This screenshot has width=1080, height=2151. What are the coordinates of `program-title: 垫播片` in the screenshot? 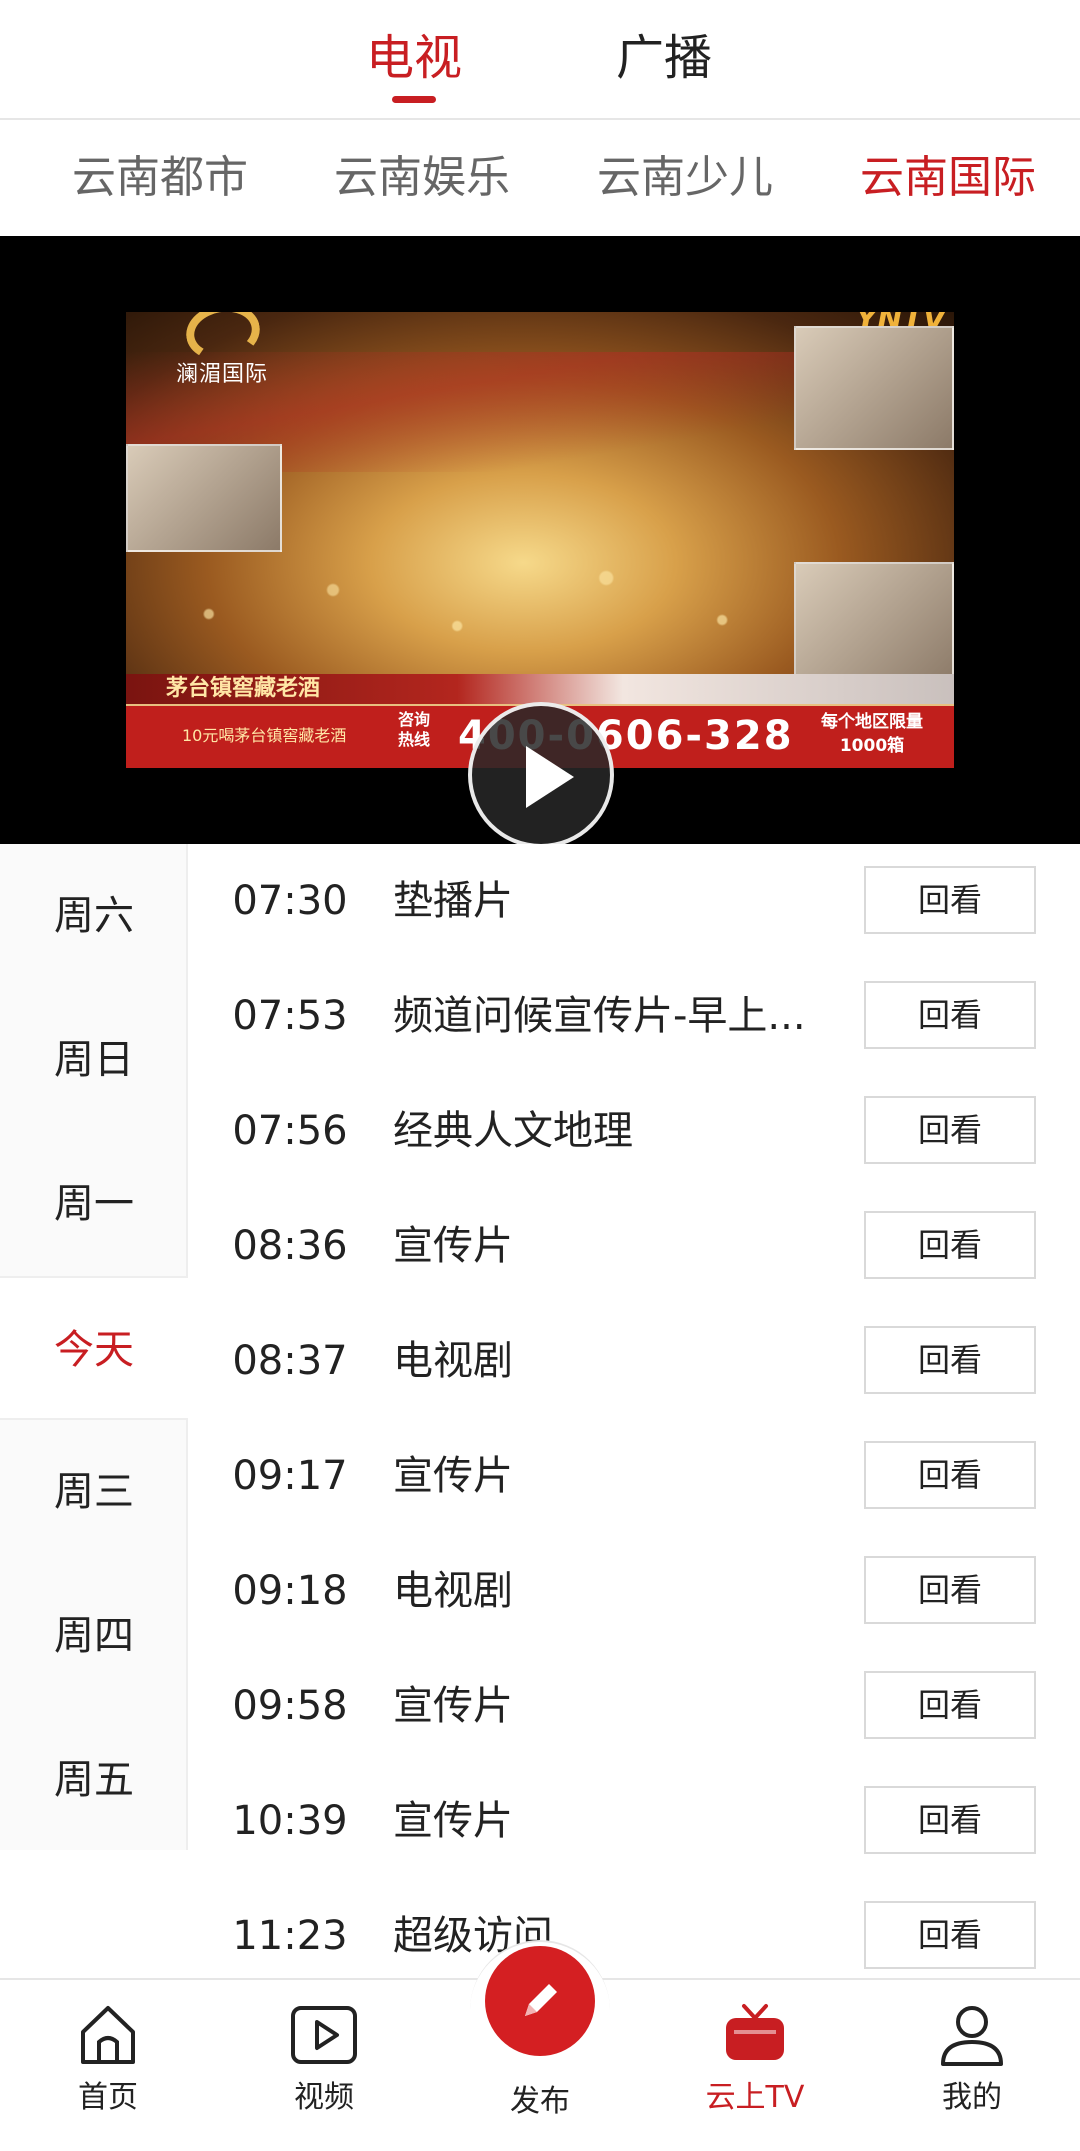 It's located at (453, 901).